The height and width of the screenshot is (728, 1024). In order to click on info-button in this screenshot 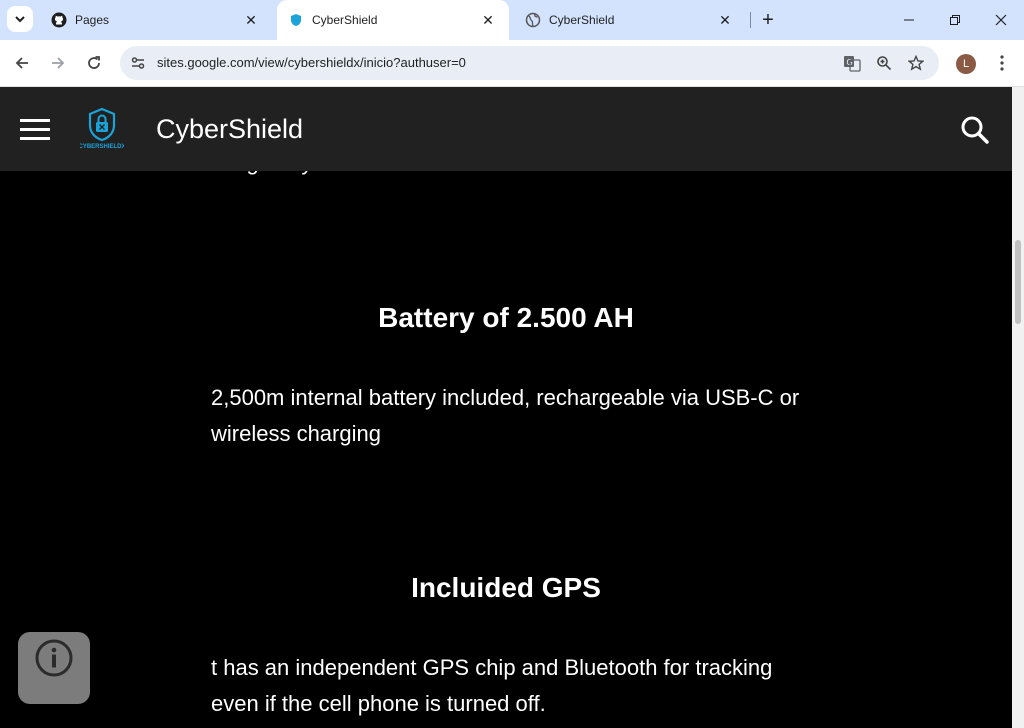, I will do `click(54, 668)`.